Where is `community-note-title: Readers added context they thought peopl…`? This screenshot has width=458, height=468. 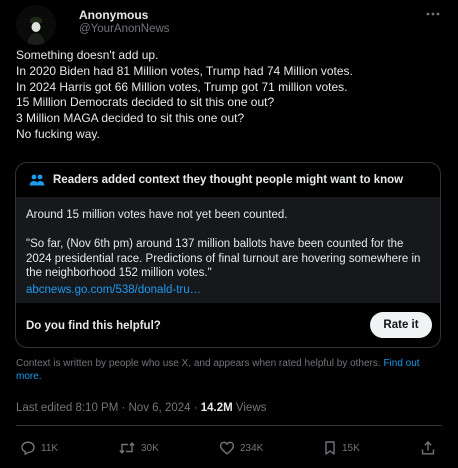 community-note-title: Readers added context they thought peopl… is located at coordinates (228, 180).